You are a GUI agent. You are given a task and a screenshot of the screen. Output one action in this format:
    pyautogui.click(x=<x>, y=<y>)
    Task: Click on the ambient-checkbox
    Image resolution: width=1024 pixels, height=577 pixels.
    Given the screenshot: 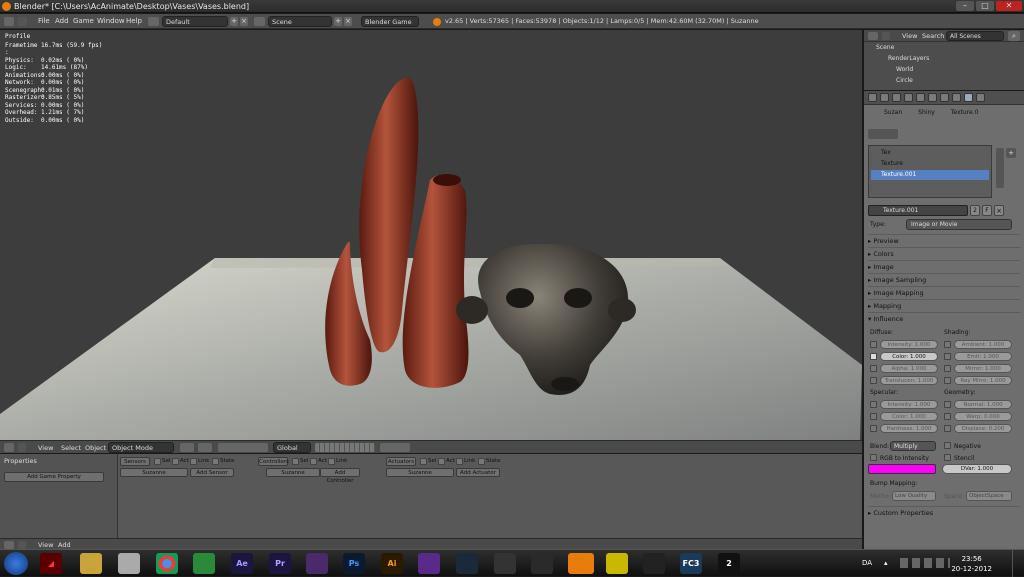 What is the action you would take?
    pyautogui.click(x=947, y=344)
    